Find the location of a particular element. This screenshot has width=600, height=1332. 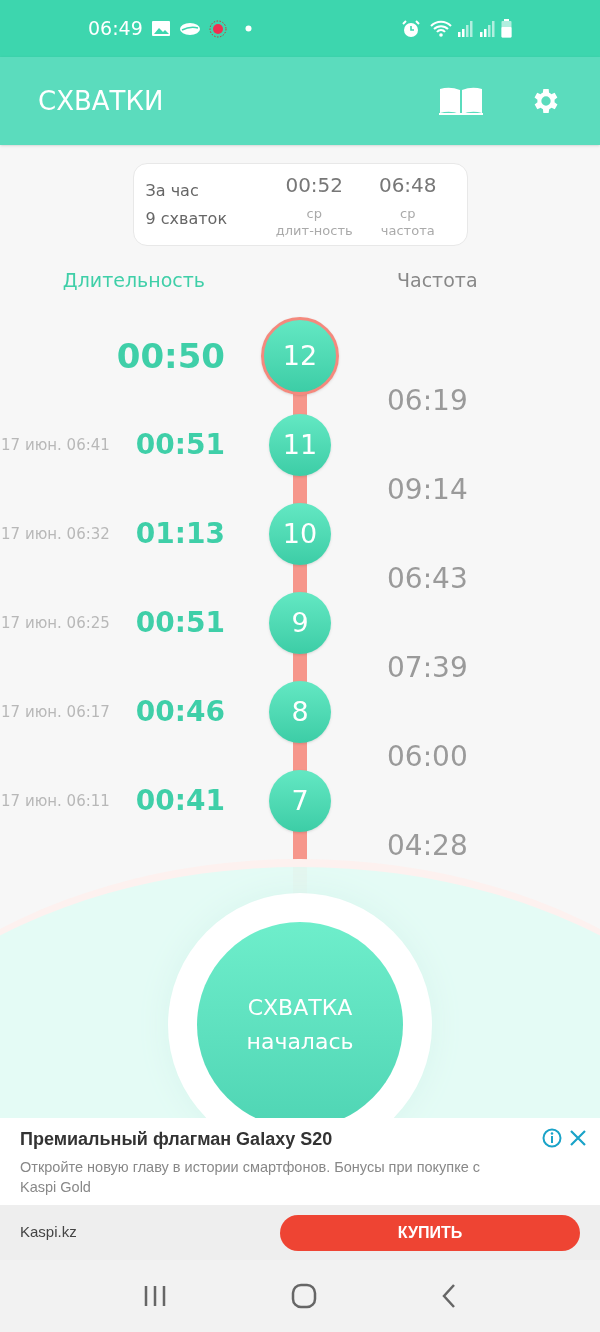

stat-value: 00:52 is located at coordinates (314, 185).